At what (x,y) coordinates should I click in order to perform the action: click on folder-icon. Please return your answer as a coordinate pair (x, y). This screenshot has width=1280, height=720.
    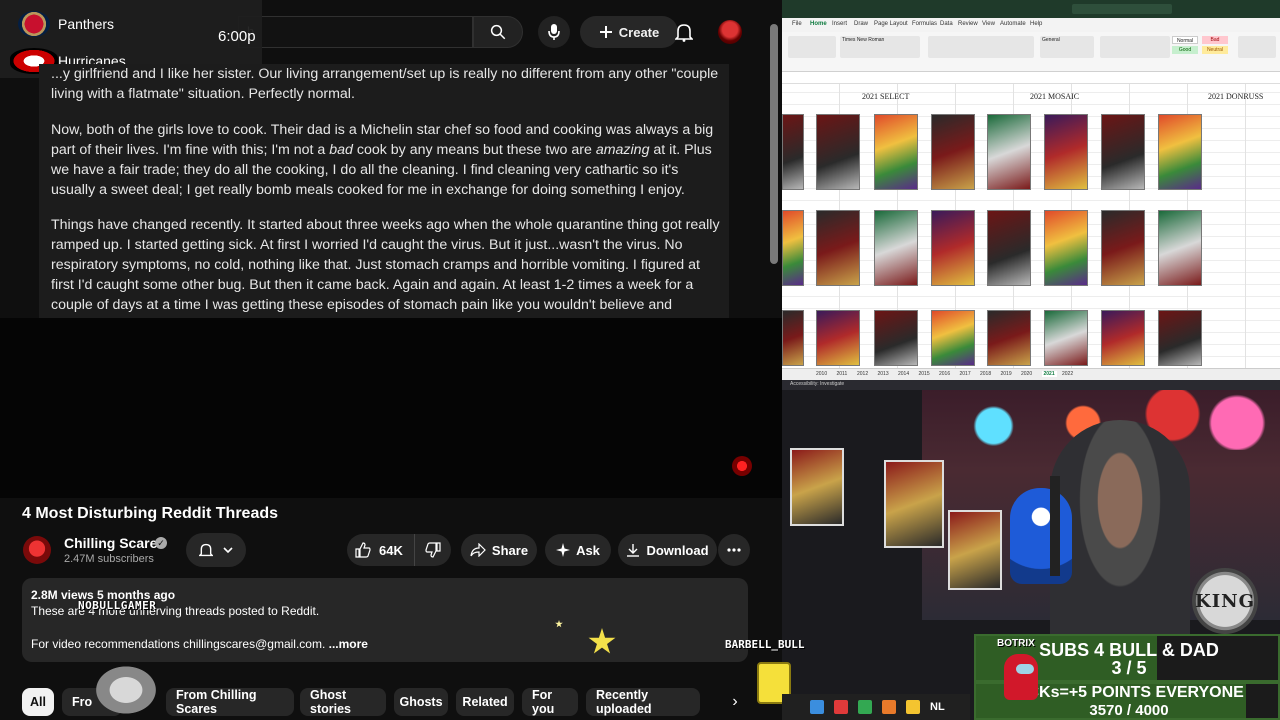
    Looking at the image, I should click on (913, 707).